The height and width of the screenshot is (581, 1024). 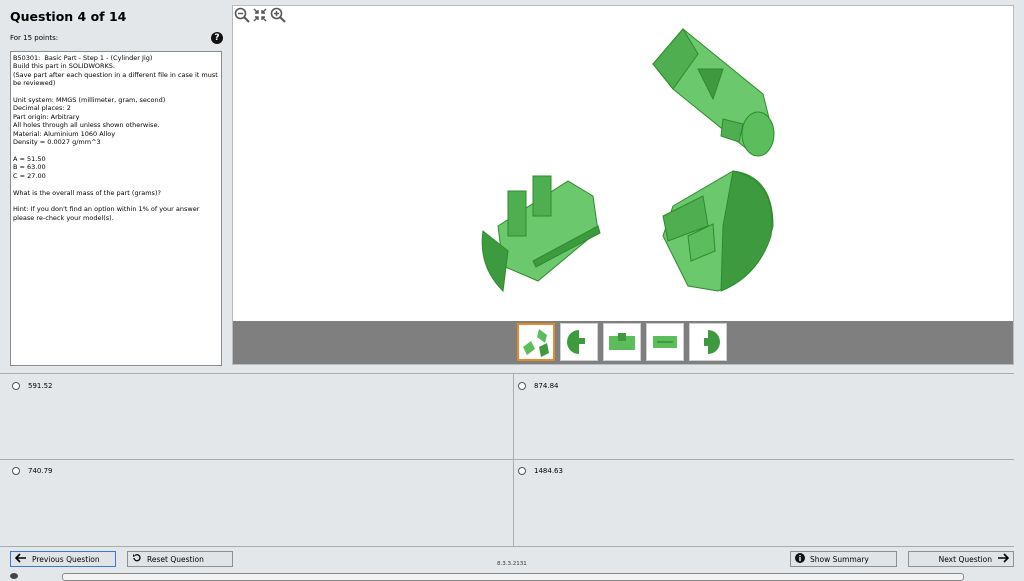 I want to click on question-title: Question 4 of 14, so click(x=68, y=16).